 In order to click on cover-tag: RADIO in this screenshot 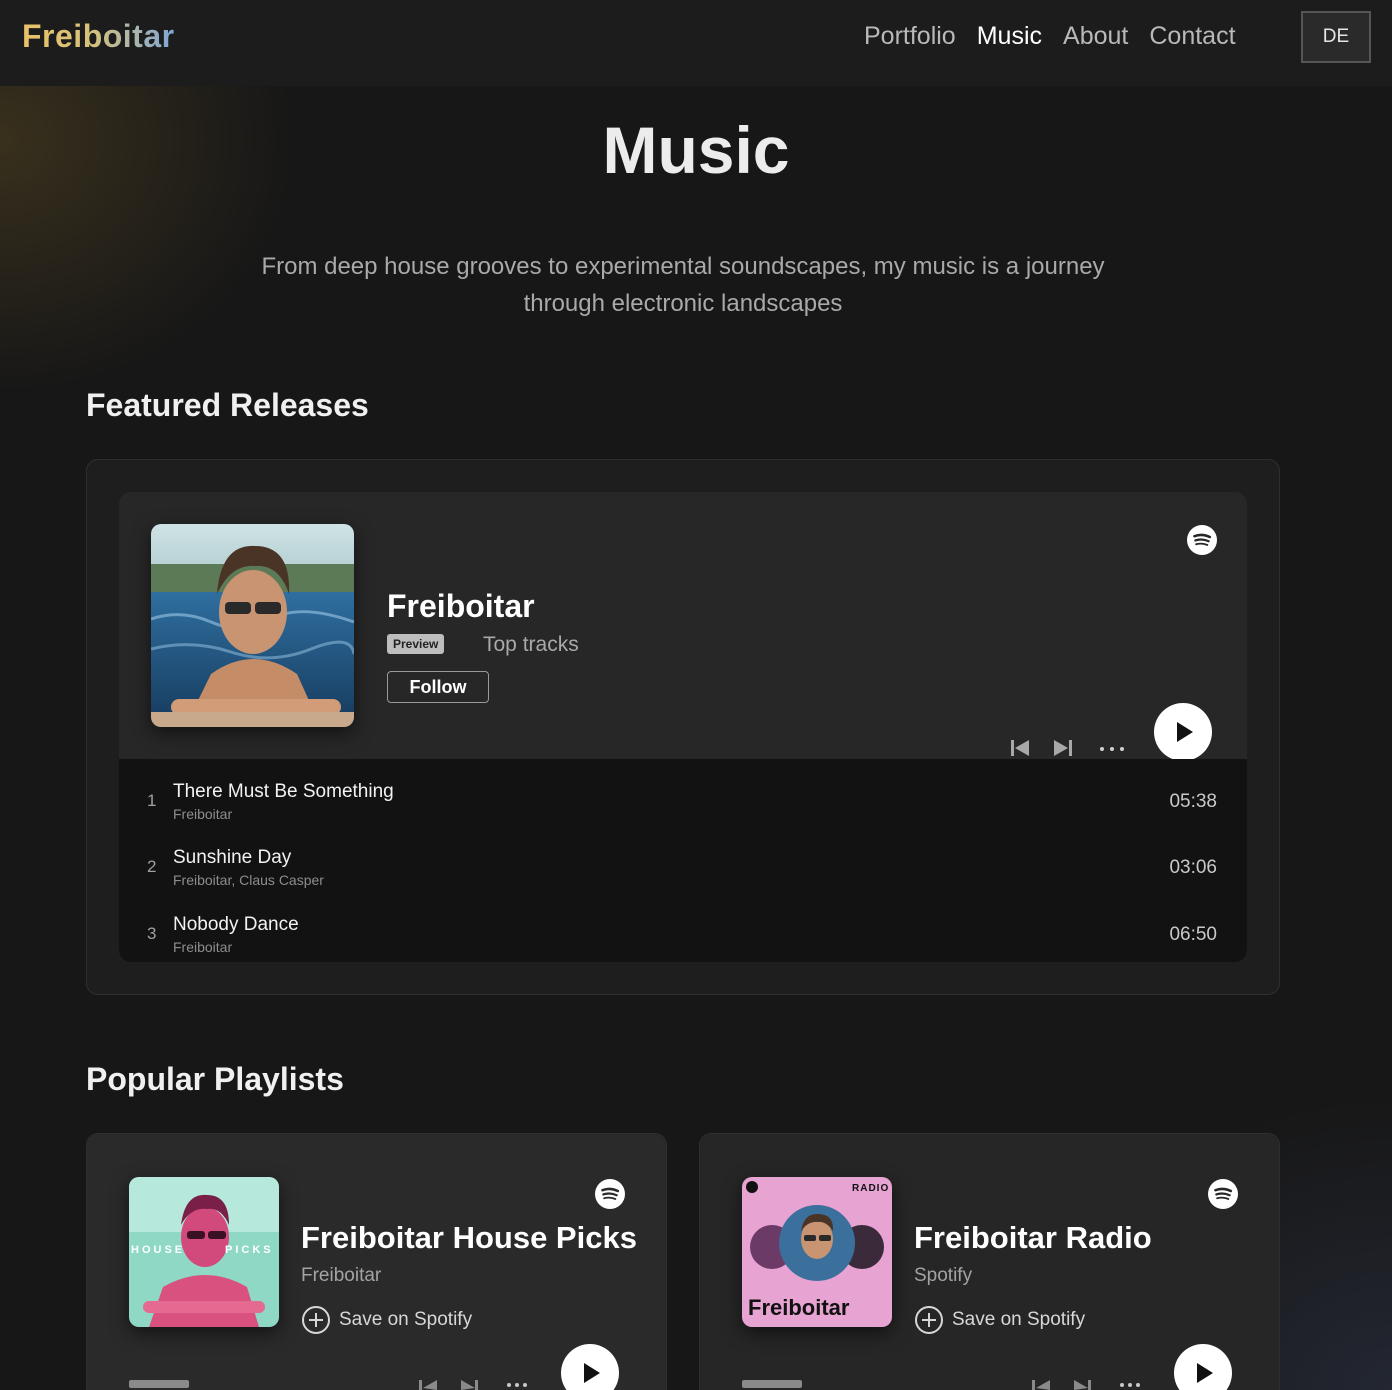, I will do `click(870, 1188)`.